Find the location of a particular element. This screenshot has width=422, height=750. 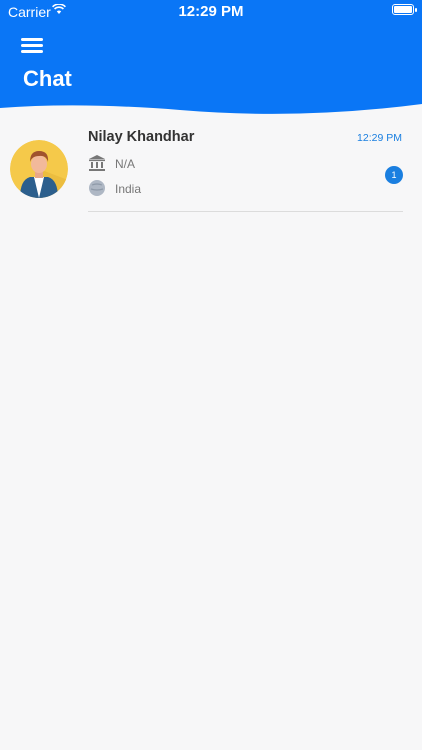

menu-icon is located at coordinates (32, 46).